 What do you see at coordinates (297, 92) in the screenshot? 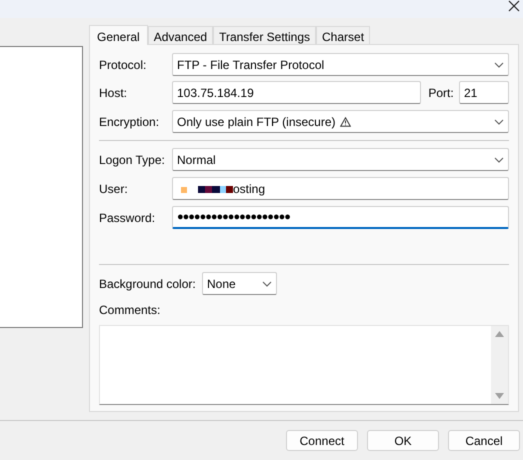
I see `input-field: 103.75.184.19` at bounding box center [297, 92].